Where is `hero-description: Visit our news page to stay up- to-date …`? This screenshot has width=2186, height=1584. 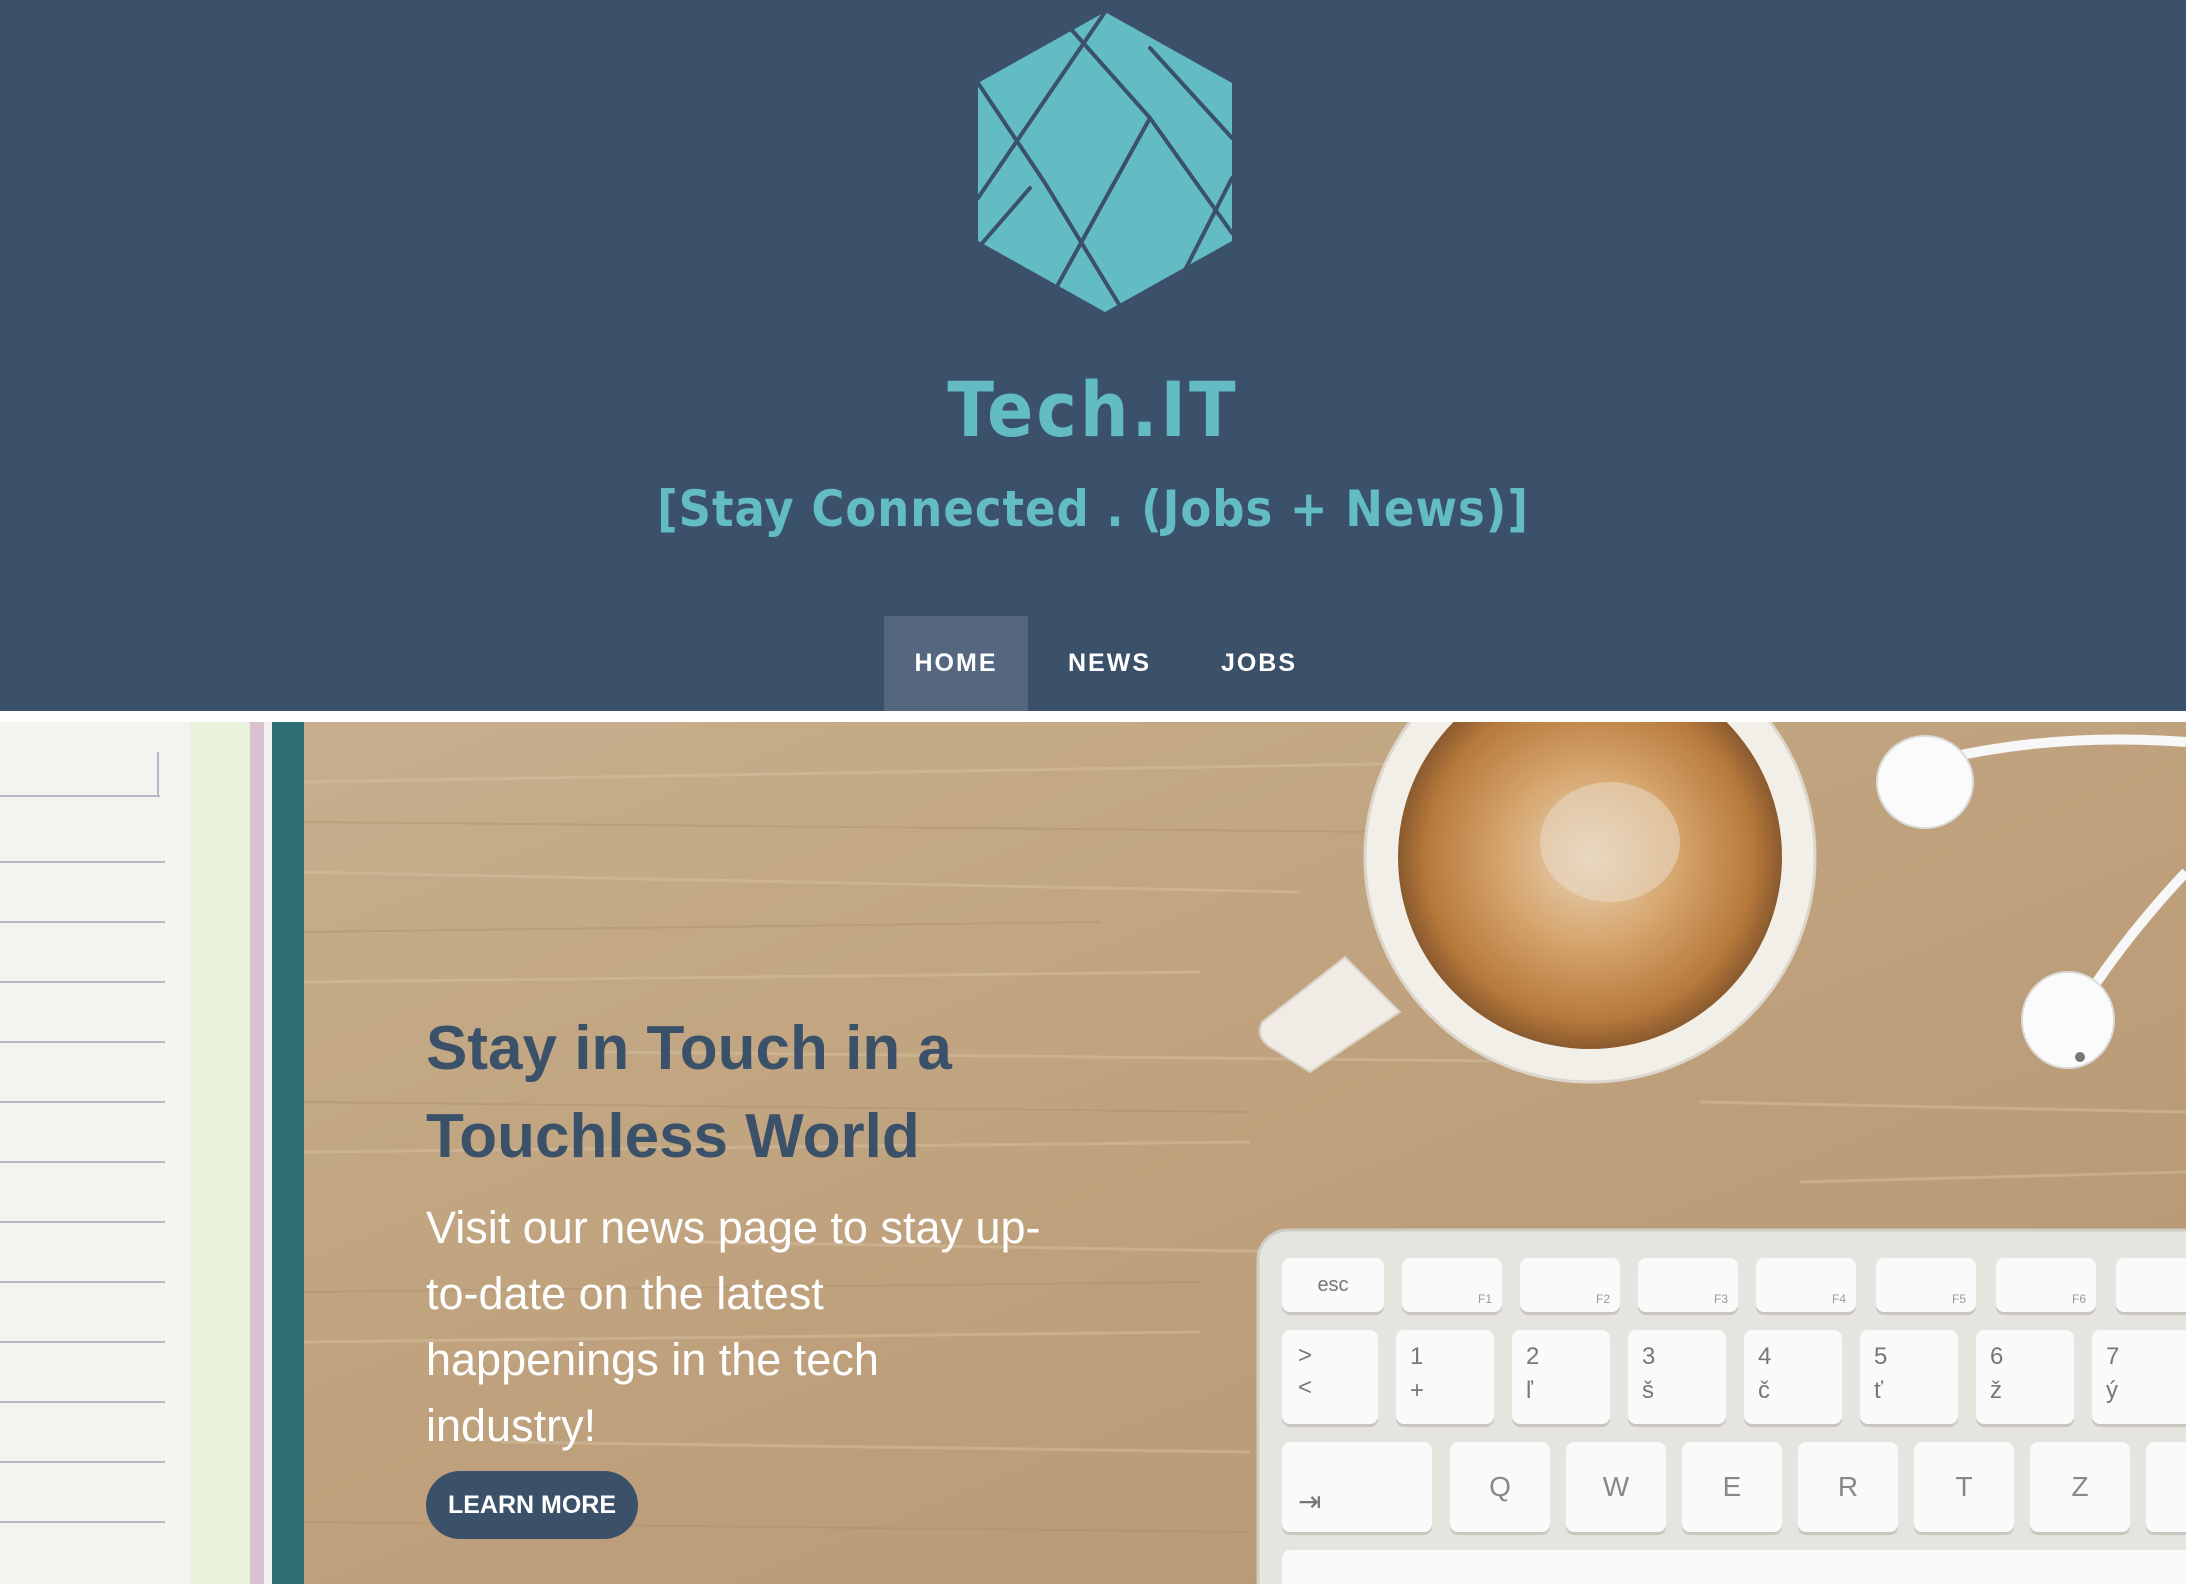 hero-description: Visit our news page to stay up- to-date … is located at coordinates (766, 1327).